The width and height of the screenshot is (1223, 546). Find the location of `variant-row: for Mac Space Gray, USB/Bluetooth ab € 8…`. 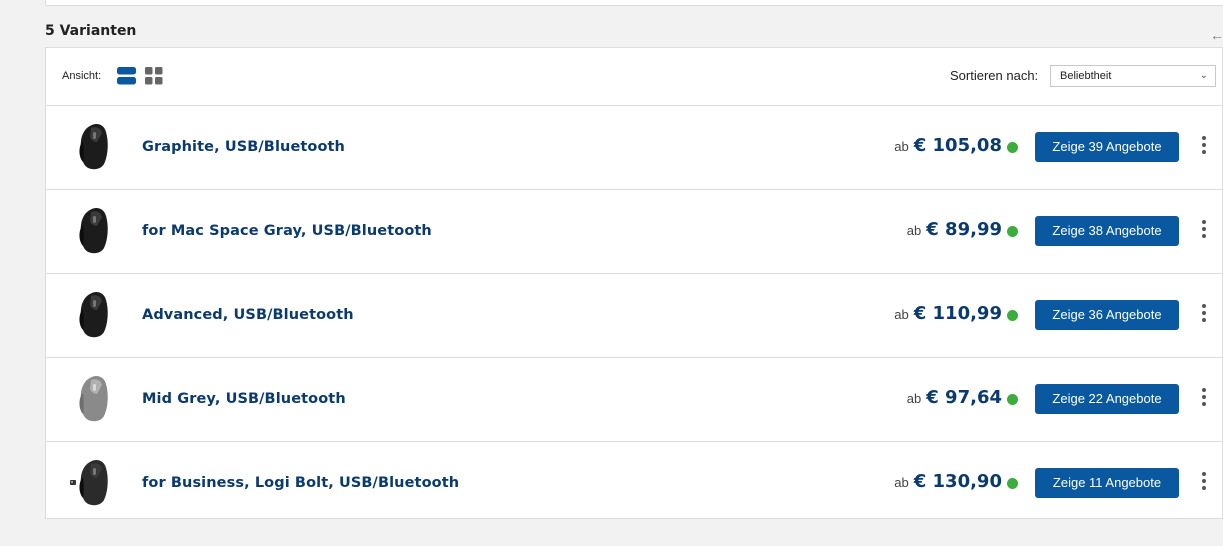

variant-row: for Mac Space Gray, USB/Bluetooth ab € 8… is located at coordinates (634, 232).